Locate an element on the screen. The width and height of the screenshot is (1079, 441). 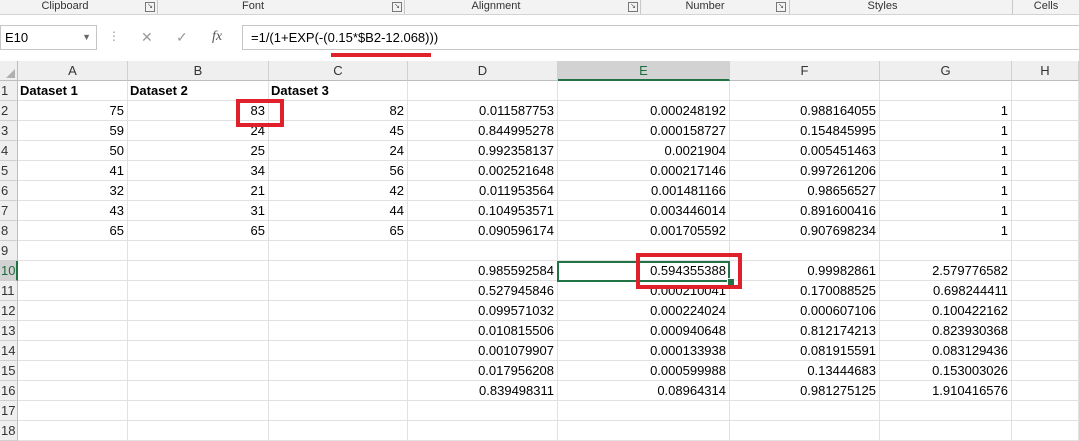
cell-g15: 0.153003026 is located at coordinates (946, 371).